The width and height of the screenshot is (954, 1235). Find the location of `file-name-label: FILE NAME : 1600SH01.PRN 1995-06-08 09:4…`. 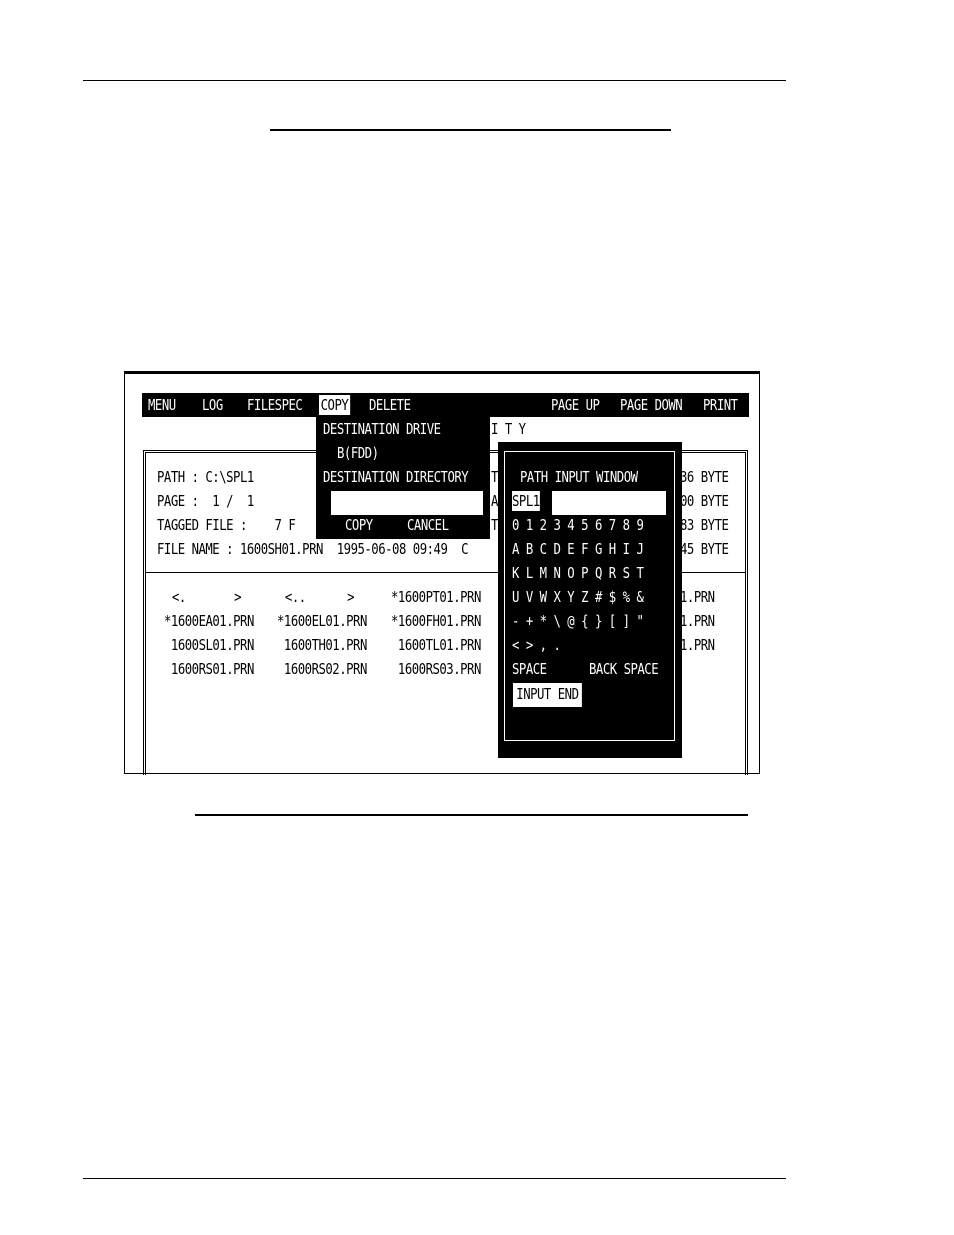

file-name-label: FILE NAME : 1600SH01.PRN 1995-06-08 09:4… is located at coordinates (313, 549).